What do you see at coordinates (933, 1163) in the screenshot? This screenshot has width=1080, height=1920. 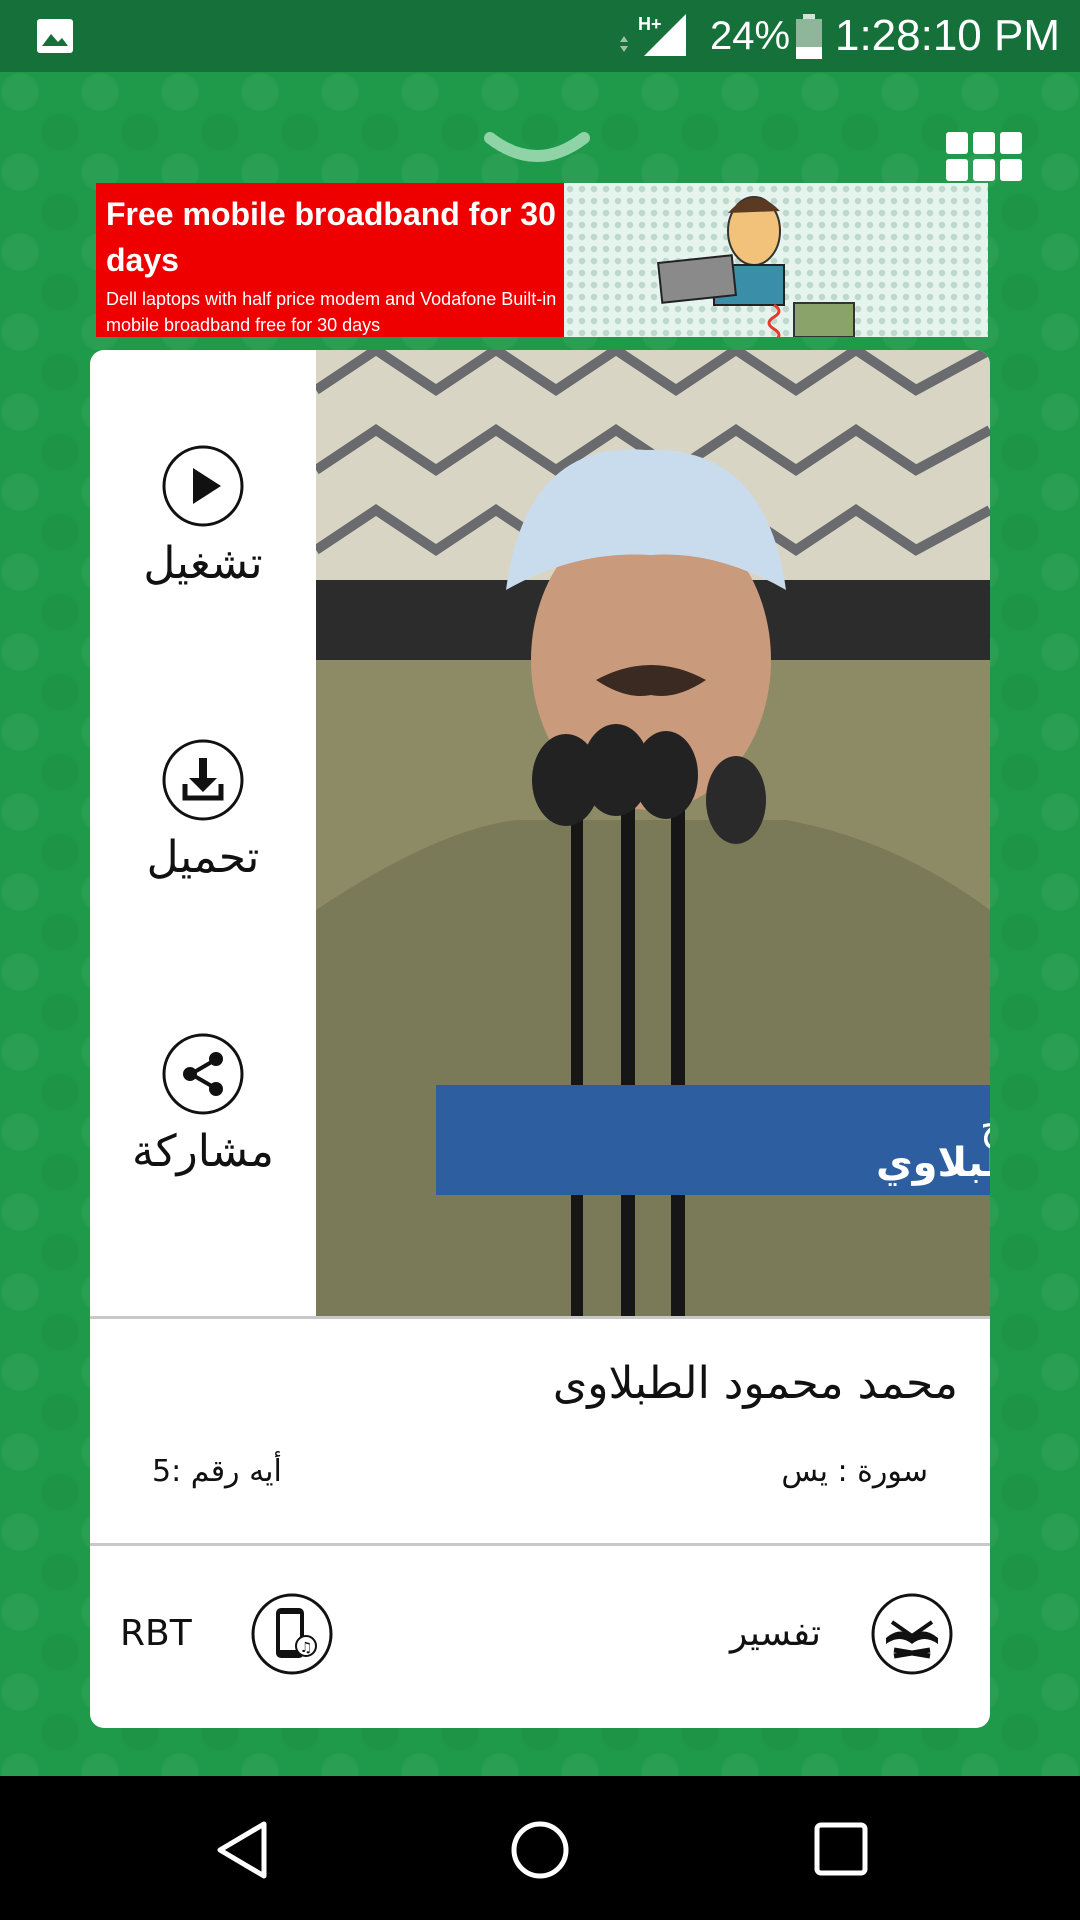 I see `caption-line-2: محمد محمود الطبلاوي` at bounding box center [933, 1163].